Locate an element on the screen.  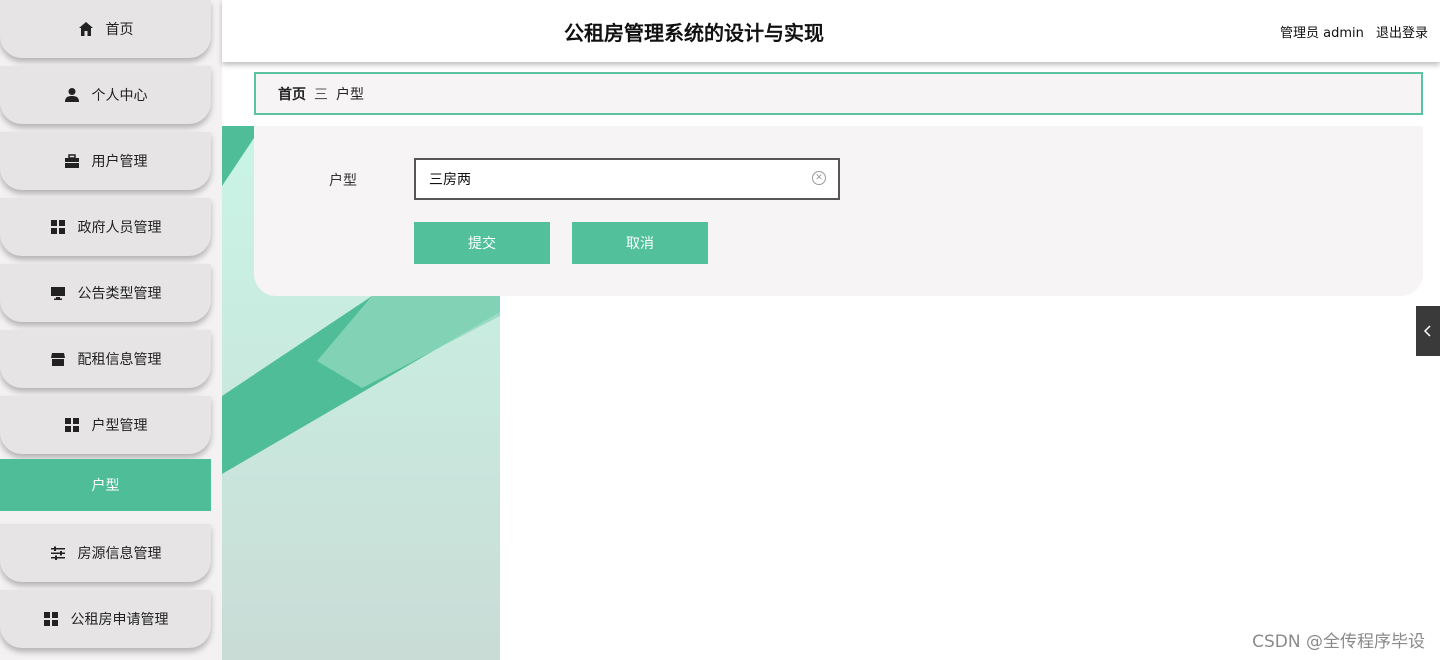
current-user-label: 管理员 admin is located at coordinates (1321, 33).